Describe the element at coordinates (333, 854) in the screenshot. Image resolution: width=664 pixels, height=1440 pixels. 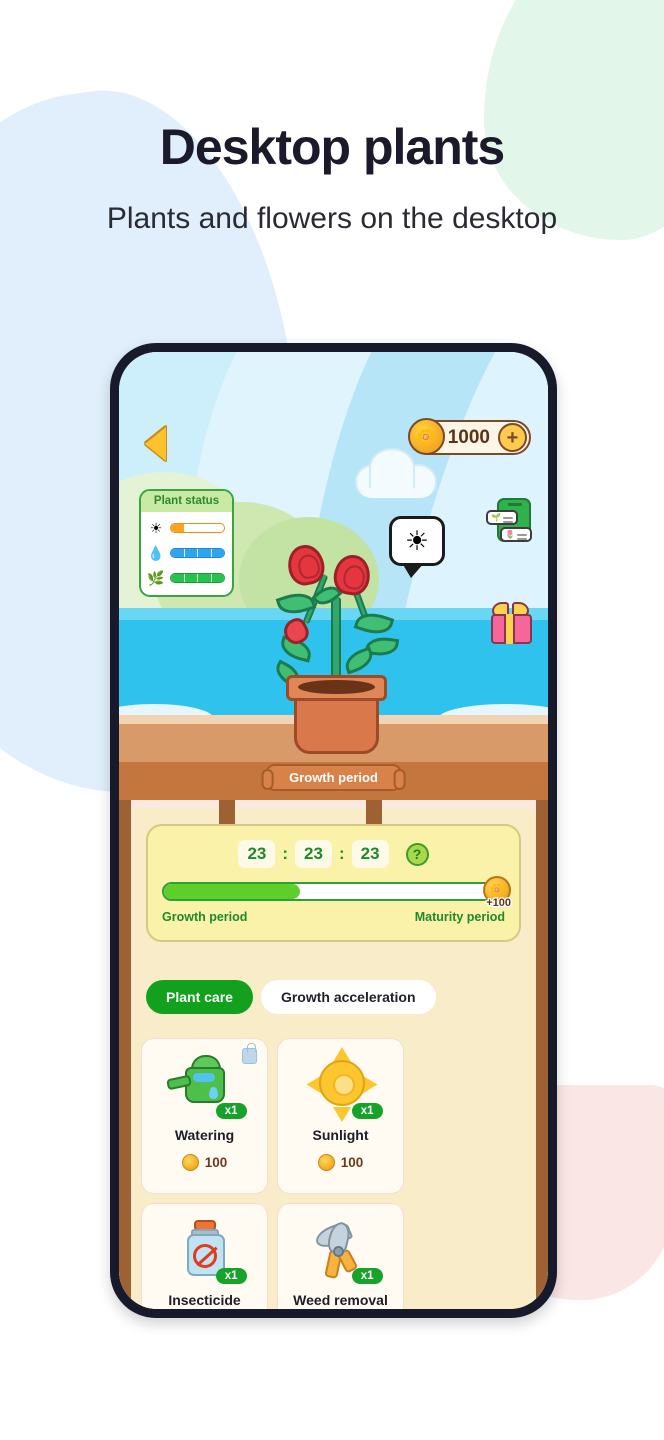
I see `countdown-timer: 23 : 23 : 23 ?` at that location.